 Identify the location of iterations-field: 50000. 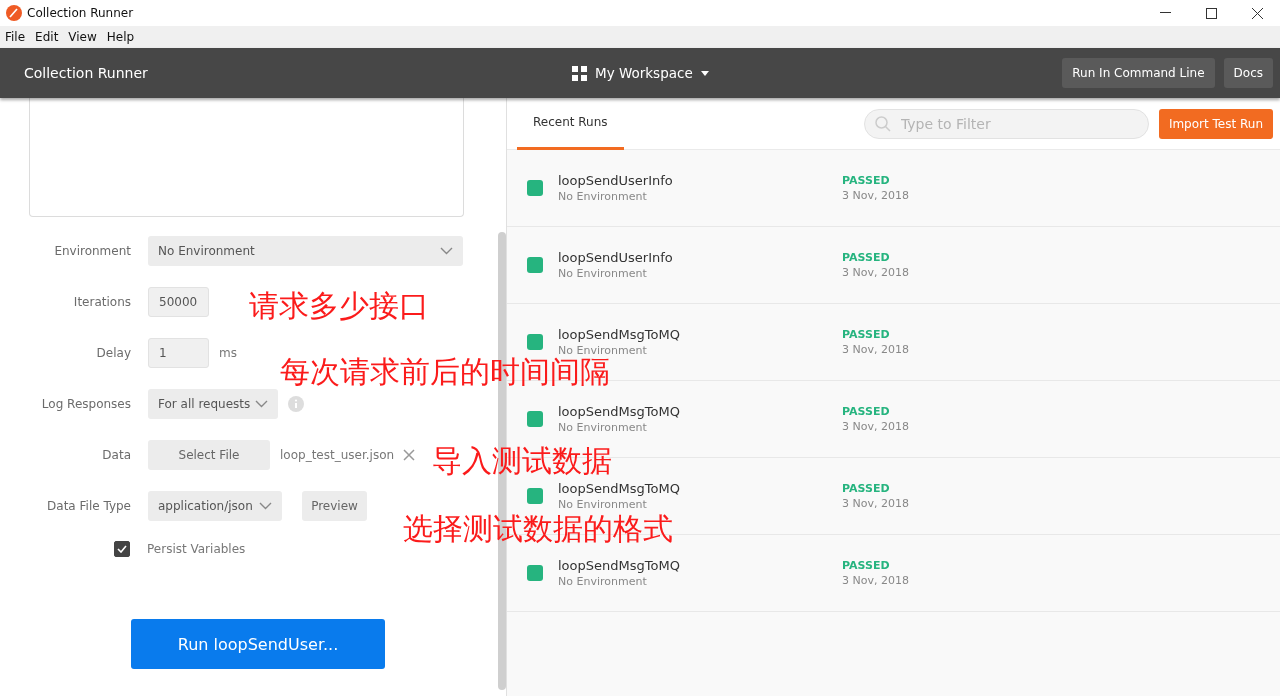
(178, 302).